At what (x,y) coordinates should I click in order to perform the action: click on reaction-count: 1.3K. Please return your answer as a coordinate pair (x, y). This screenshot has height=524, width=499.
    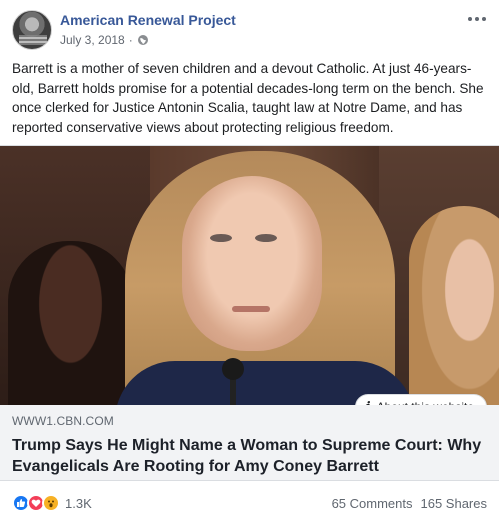
    Looking at the image, I should click on (78, 503).